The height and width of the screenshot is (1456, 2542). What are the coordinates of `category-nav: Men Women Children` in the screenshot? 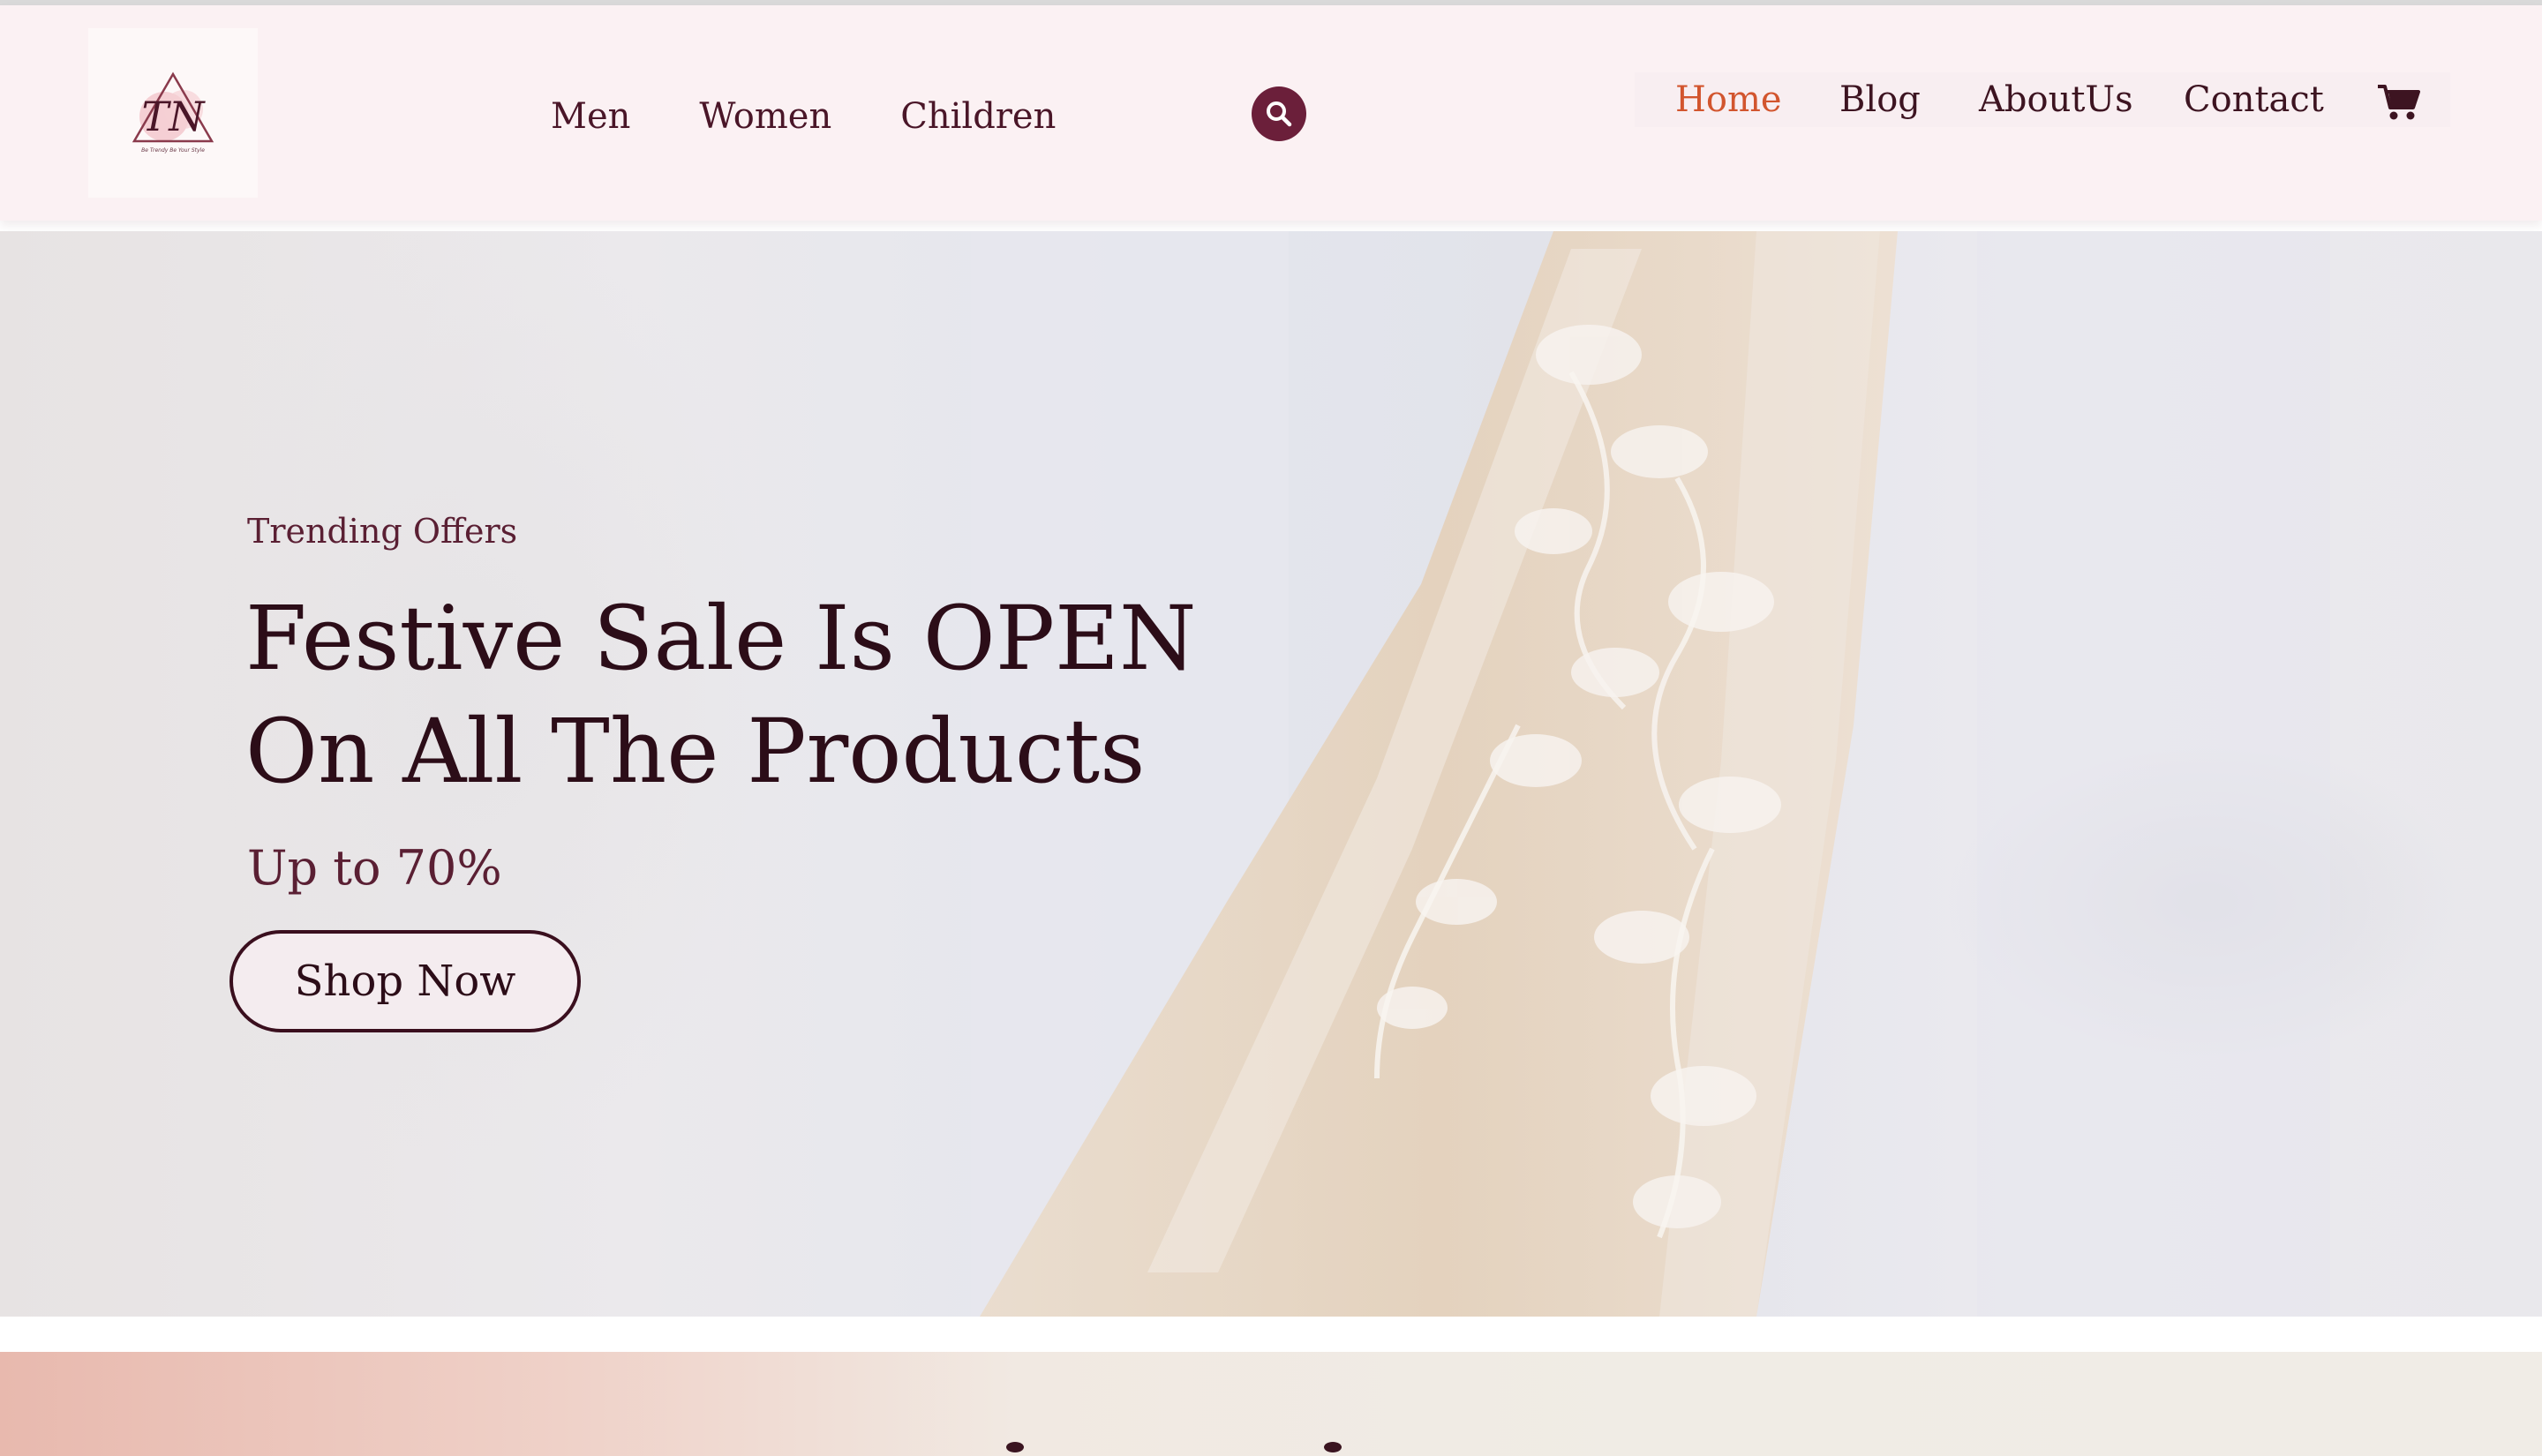 It's located at (803, 116).